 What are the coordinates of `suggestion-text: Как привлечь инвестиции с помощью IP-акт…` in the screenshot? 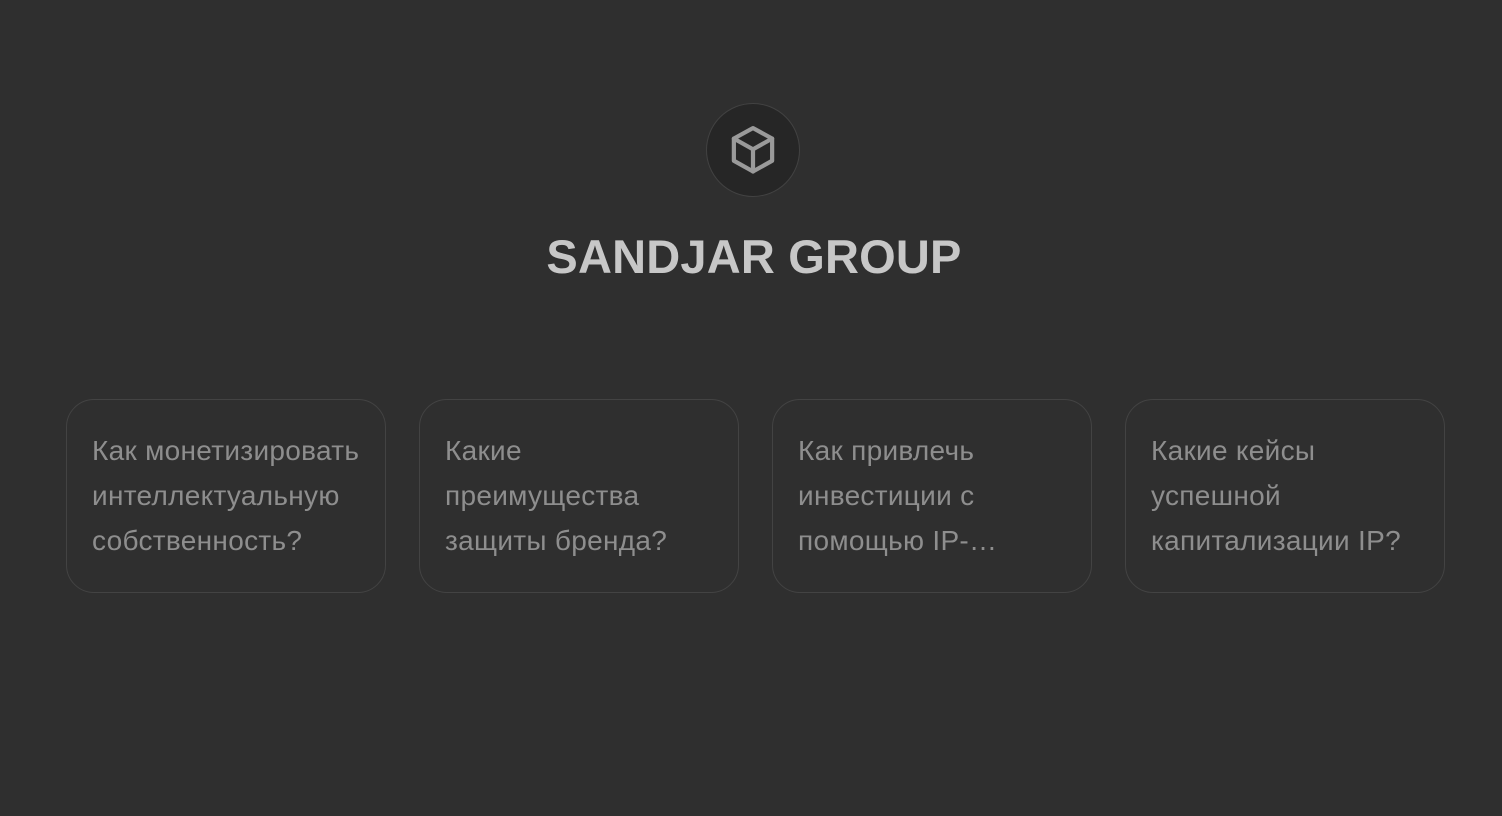 It's located at (886, 495).